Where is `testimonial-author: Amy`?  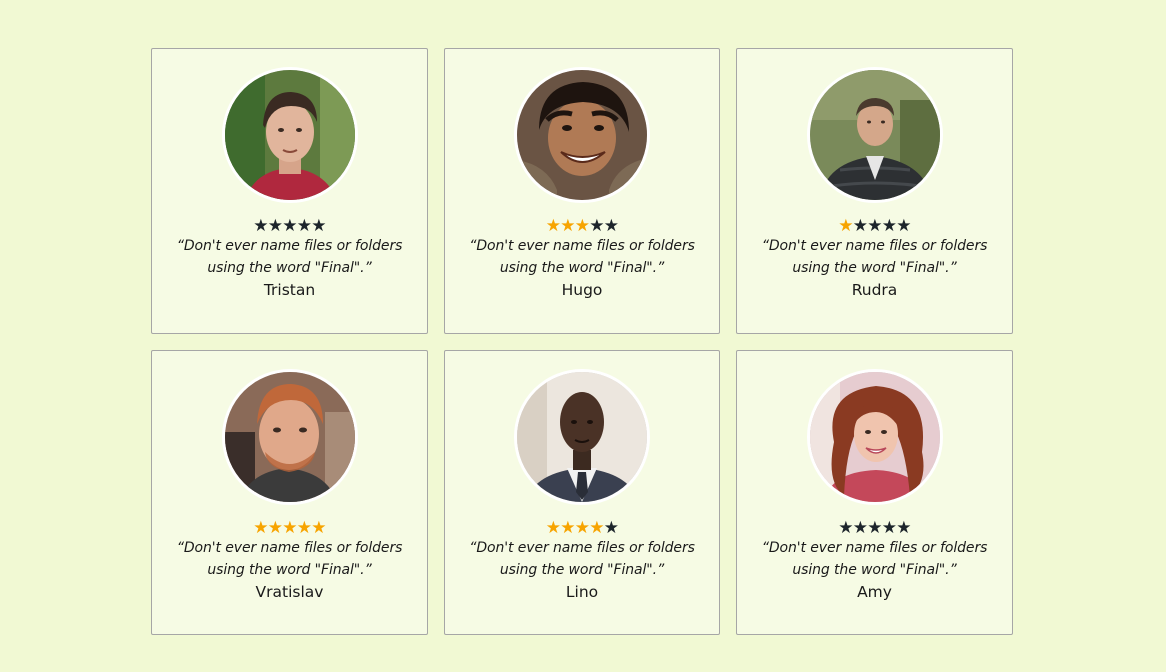
testimonial-author: Amy is located at coordinates (874, 592).